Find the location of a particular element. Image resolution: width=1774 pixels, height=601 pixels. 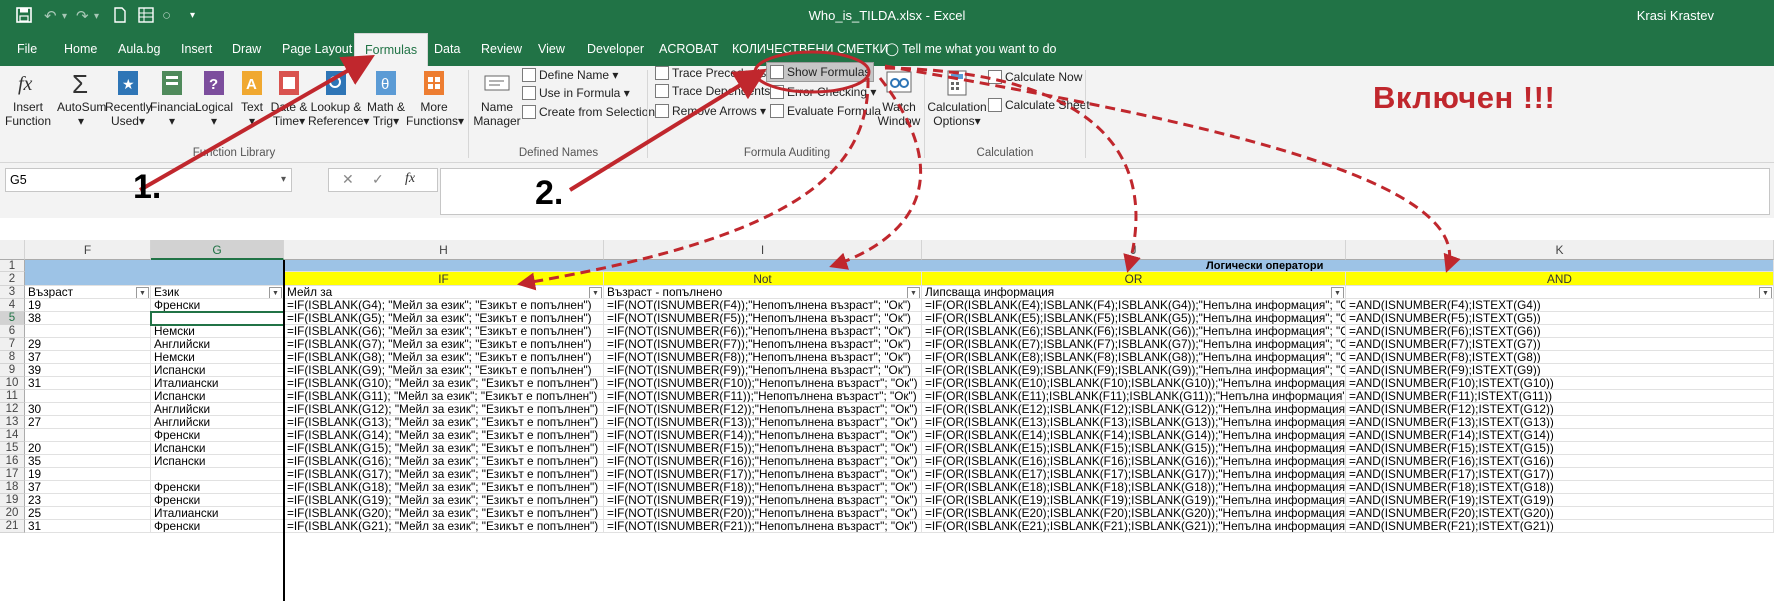

dashed-arrow-to-j4 is located at coordinates (1012, 169).